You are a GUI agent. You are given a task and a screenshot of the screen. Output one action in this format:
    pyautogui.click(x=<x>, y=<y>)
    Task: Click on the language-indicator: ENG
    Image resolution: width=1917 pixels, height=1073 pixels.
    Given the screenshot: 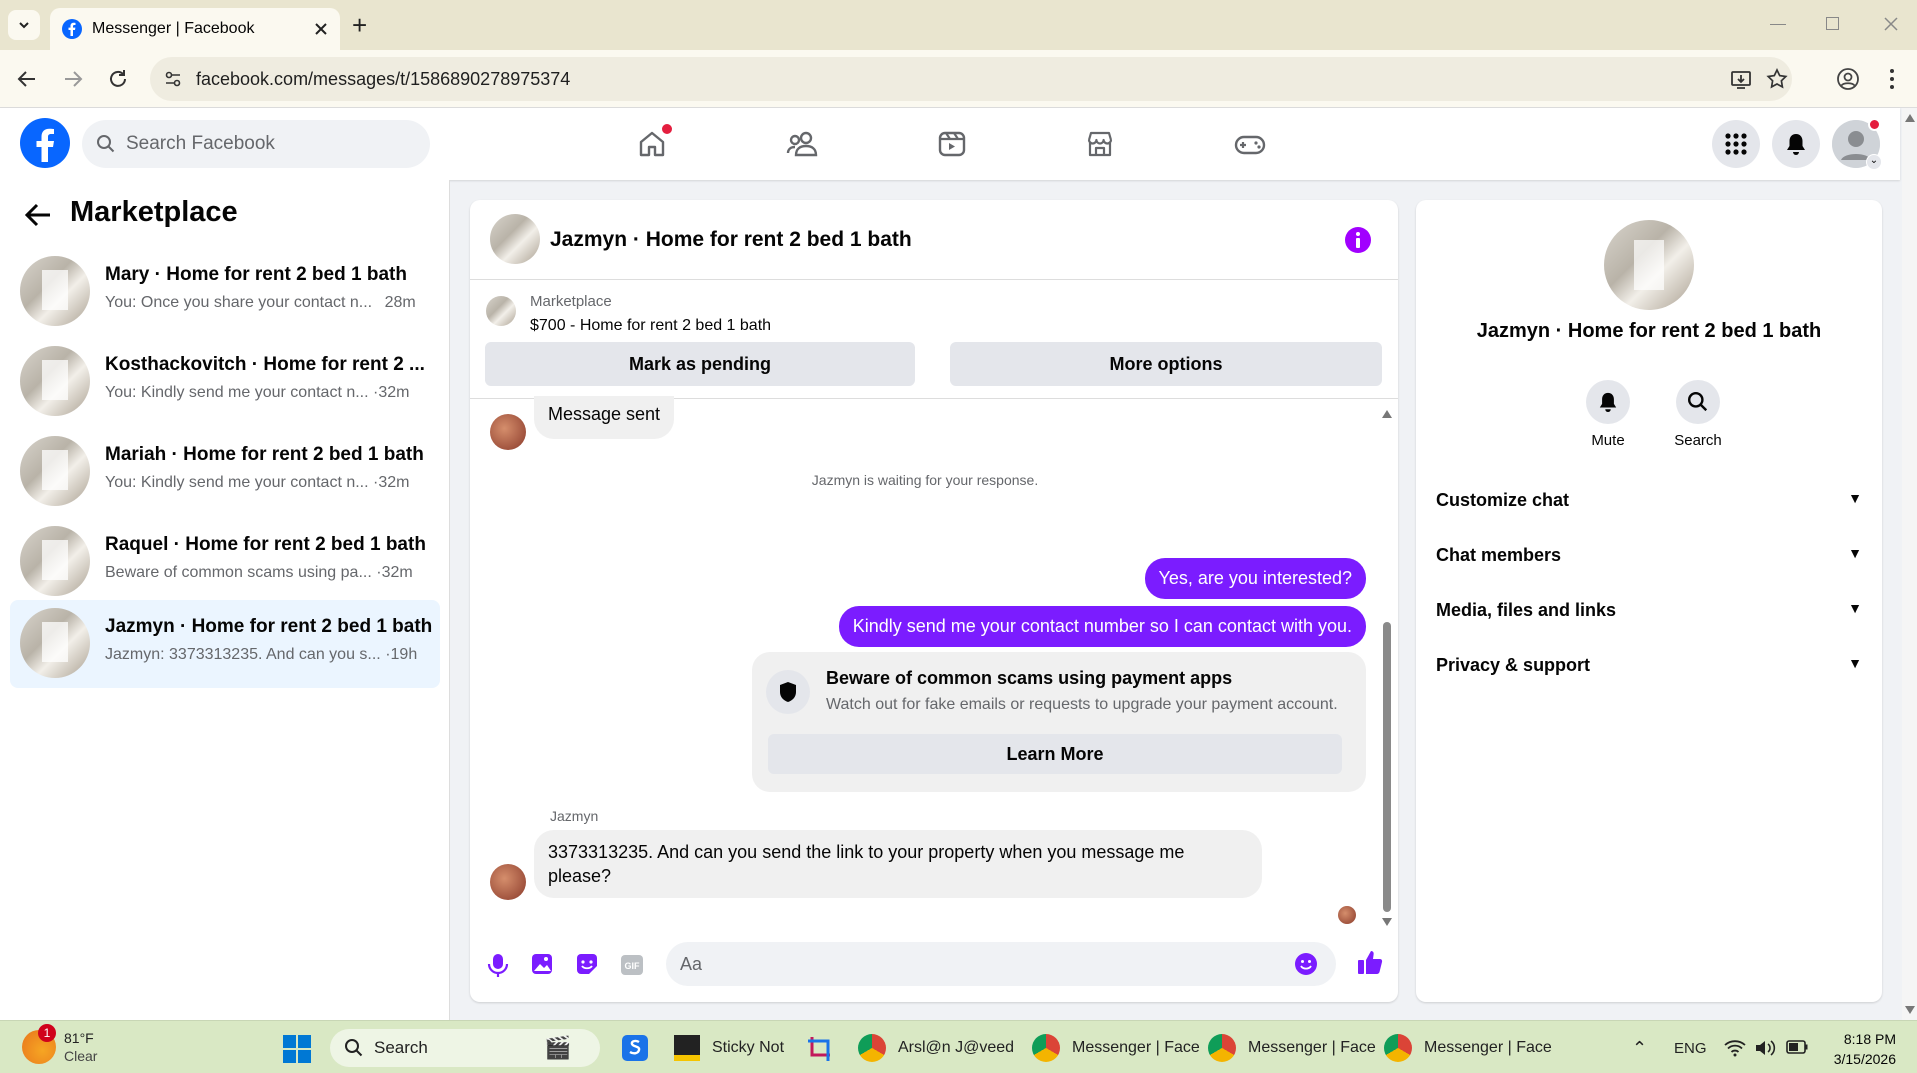 What is the action you would take?
    pyautogui.click(x=1690, y=1048)
    